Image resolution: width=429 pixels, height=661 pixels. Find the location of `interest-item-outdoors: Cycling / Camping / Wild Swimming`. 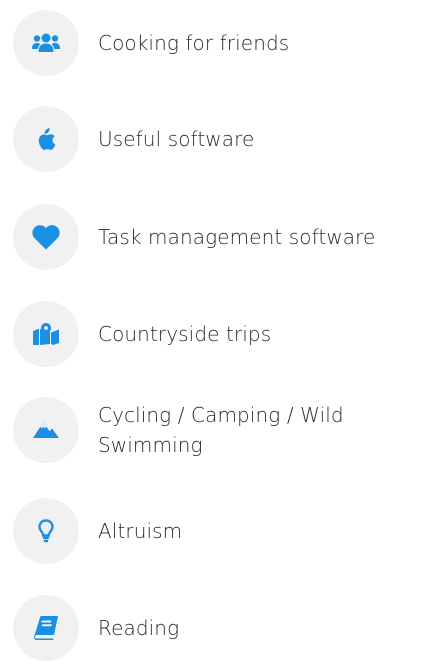

interest-item-outdoors: Cycling / Camping / Wild Swimming is located at coordinates (218, 430).